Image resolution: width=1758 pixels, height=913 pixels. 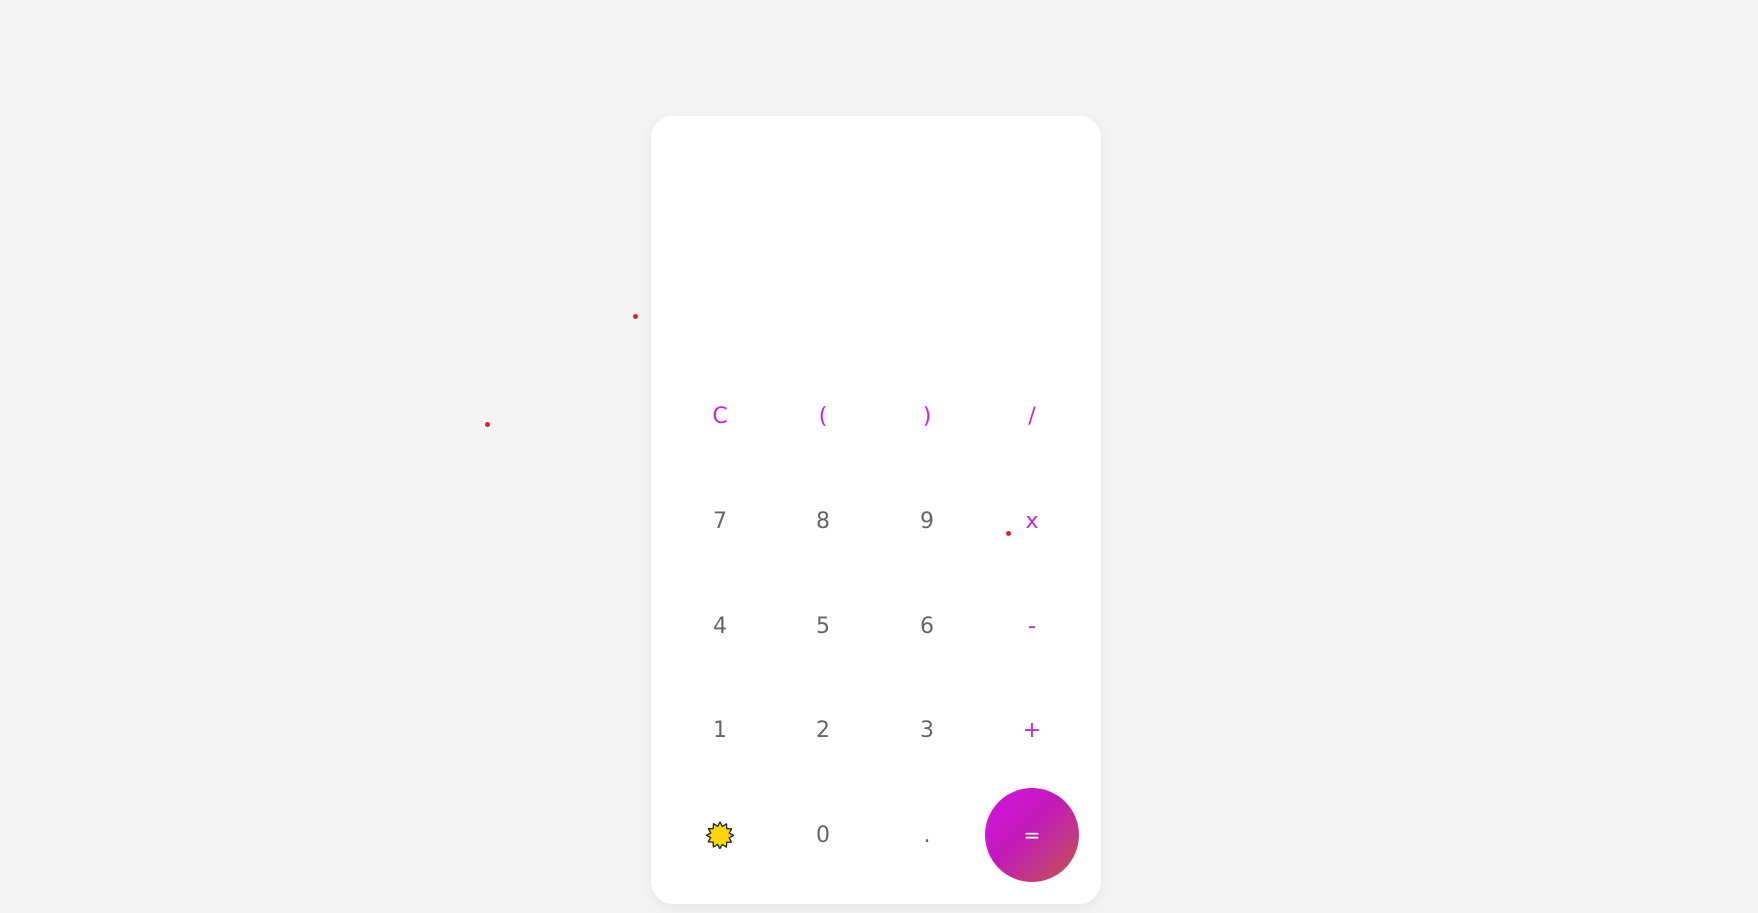 I want to click on digit-6-button: 6, so click(x=927, y=626).